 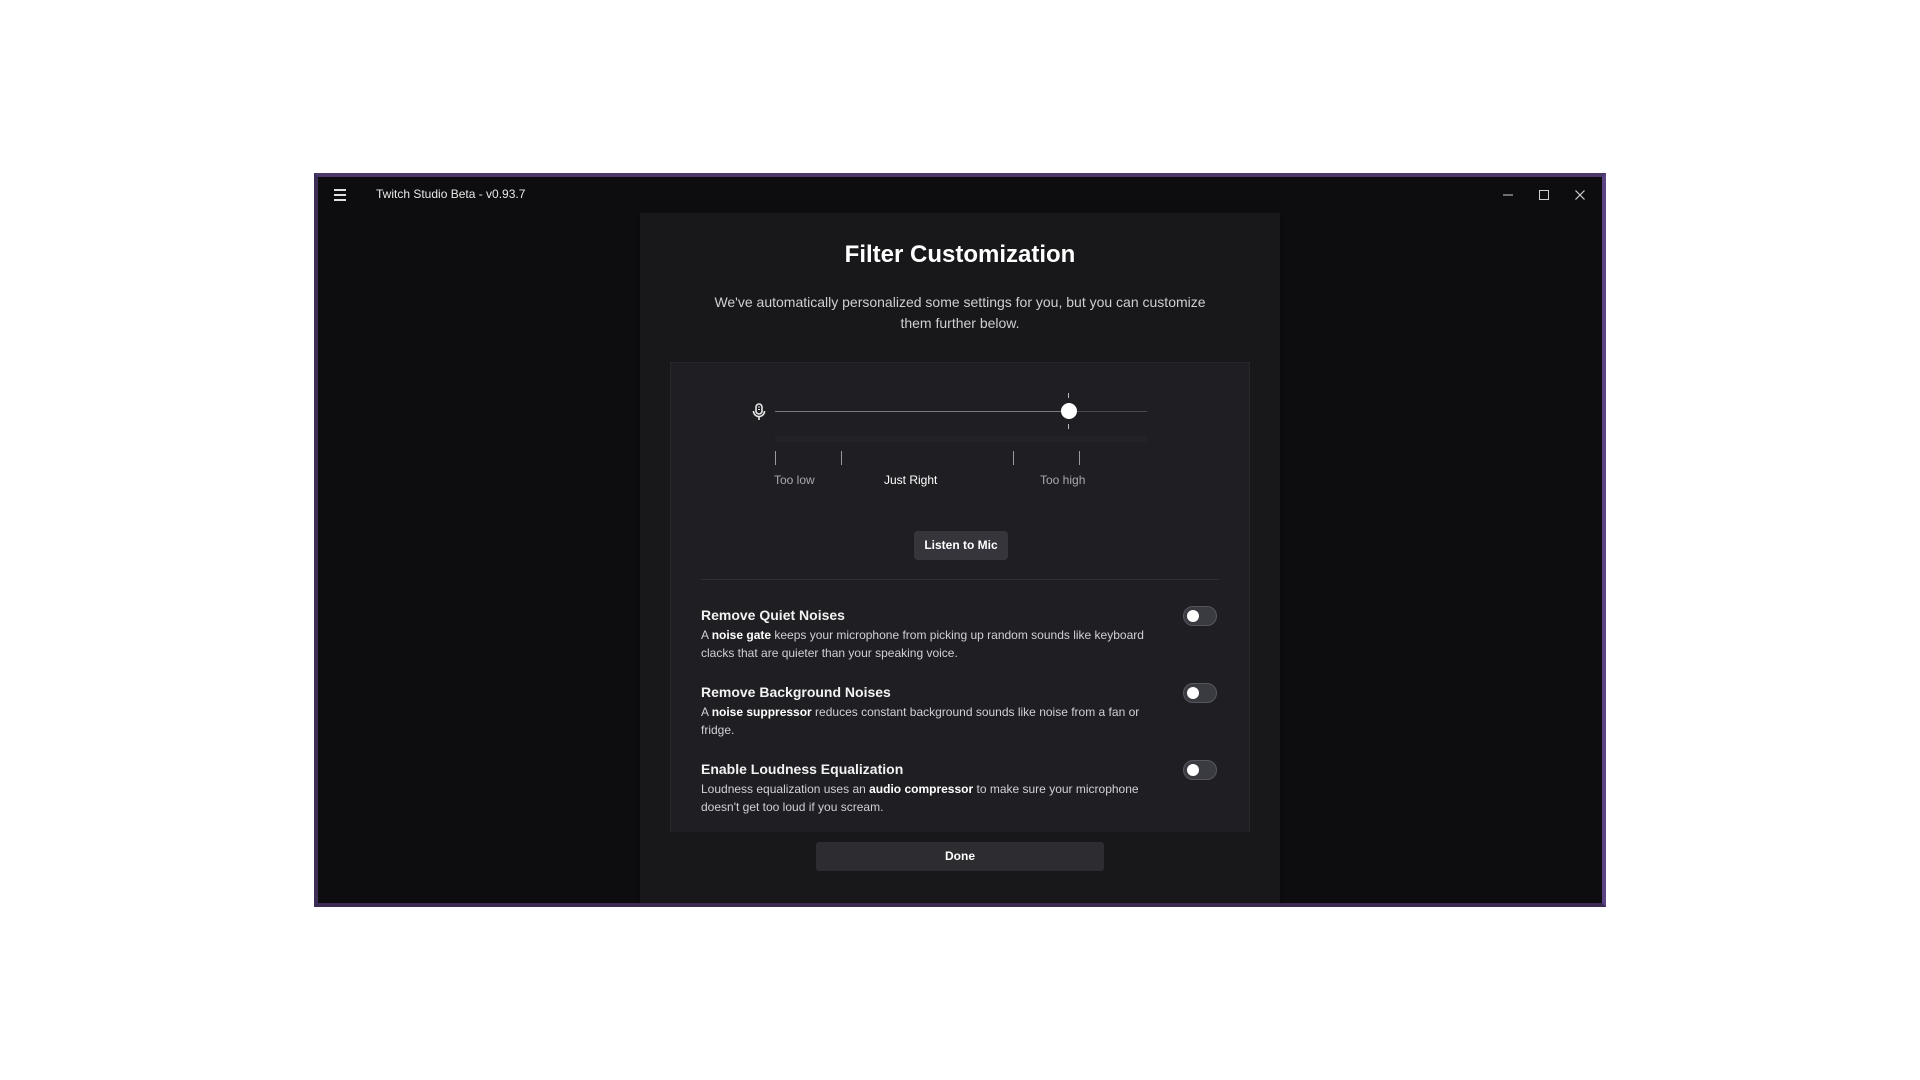 What do you see at coordinates (759, 414) in the screenshot?
I see `microphone-icon` at bounding box center [759, 414].